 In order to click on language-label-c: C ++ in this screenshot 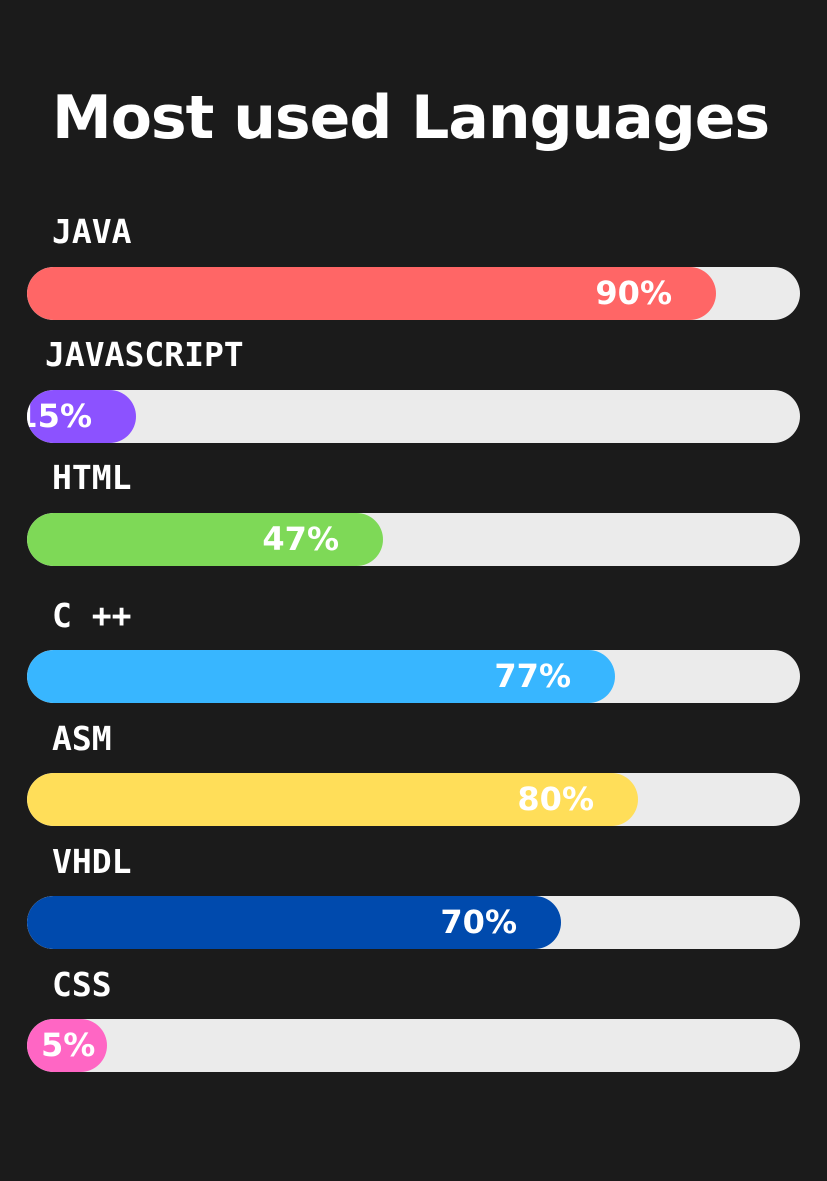, I will do `click(92, 615)`.